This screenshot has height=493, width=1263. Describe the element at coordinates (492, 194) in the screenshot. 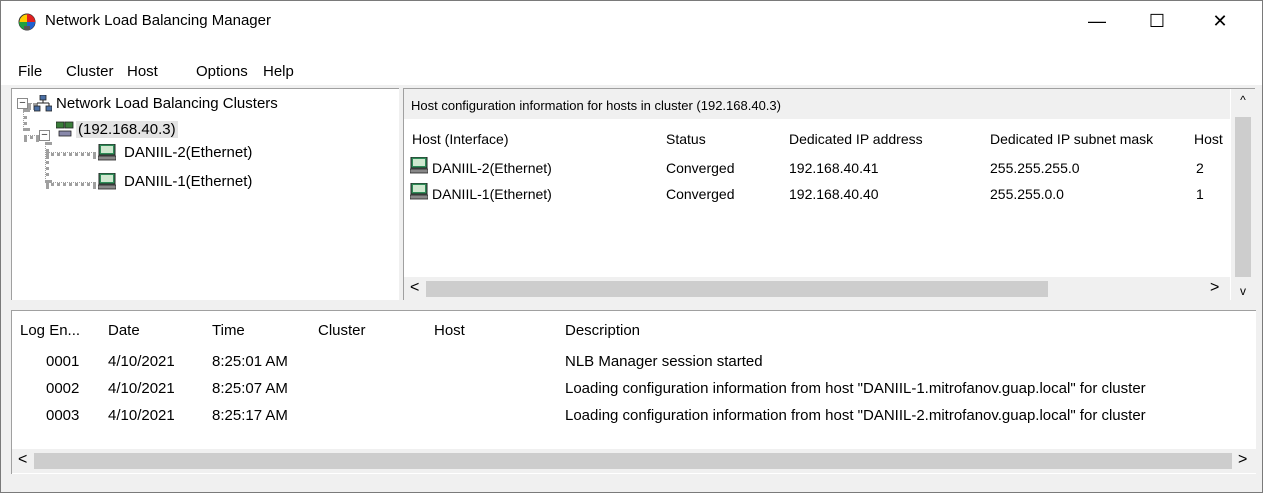

I see `cell-host: DANIIL-1(Ethernet)` at that location.